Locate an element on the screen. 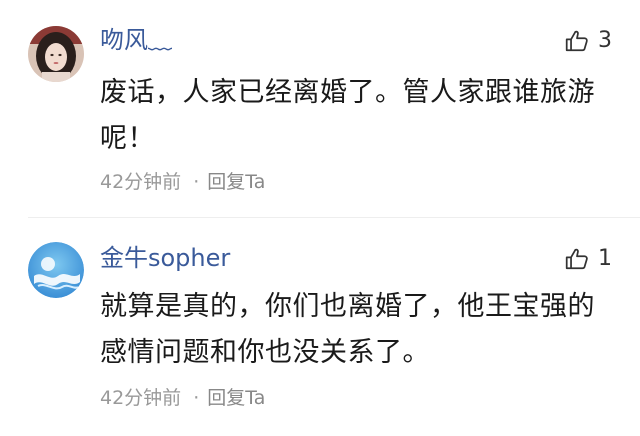  like-count: 3 is located at coordinates (605, 40).